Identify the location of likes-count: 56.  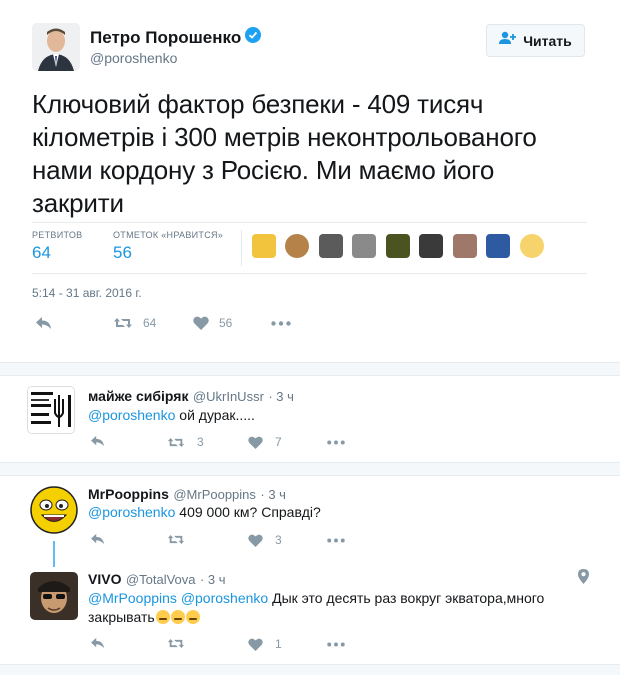
(122, 253).